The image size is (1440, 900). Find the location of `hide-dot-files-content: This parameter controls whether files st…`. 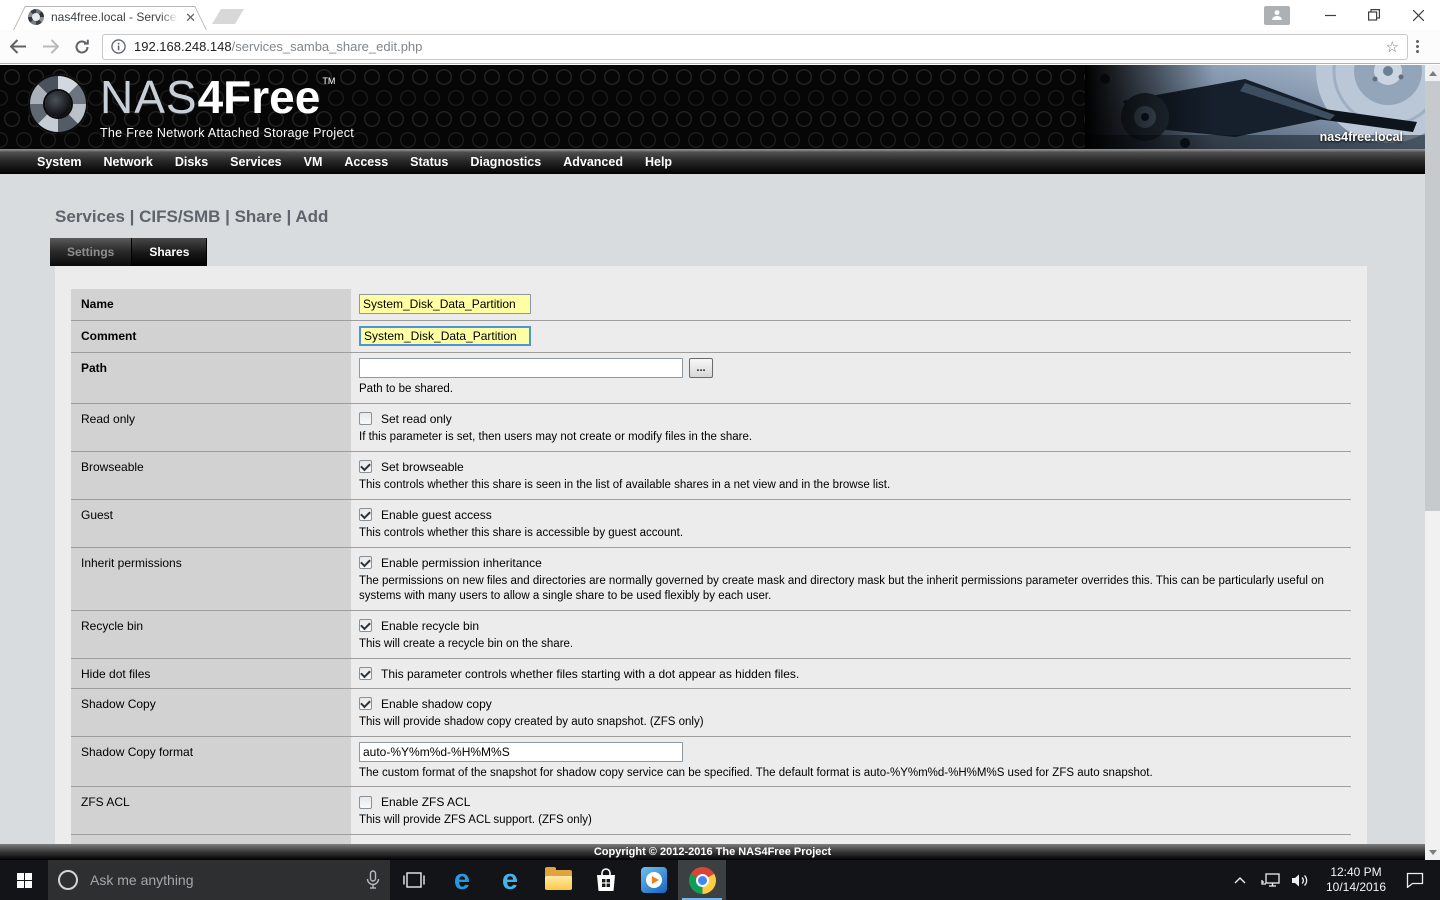

hide-dot-files-content: This parameter controls whether files st… is located at coordinates (851, 673).